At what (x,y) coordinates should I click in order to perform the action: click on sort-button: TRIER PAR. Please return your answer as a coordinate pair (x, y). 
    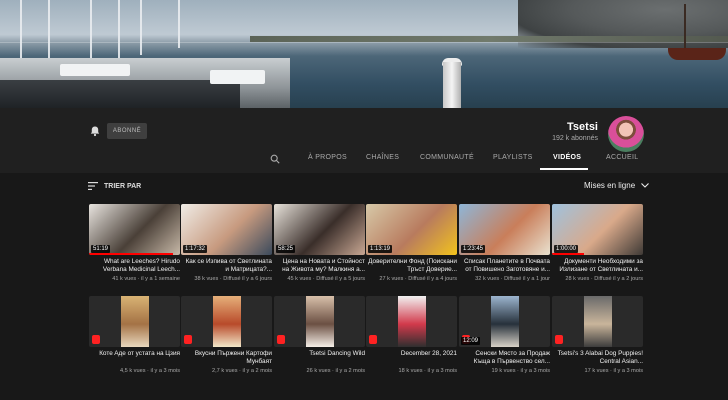
    Looking at the image, I should click on (114, 186).